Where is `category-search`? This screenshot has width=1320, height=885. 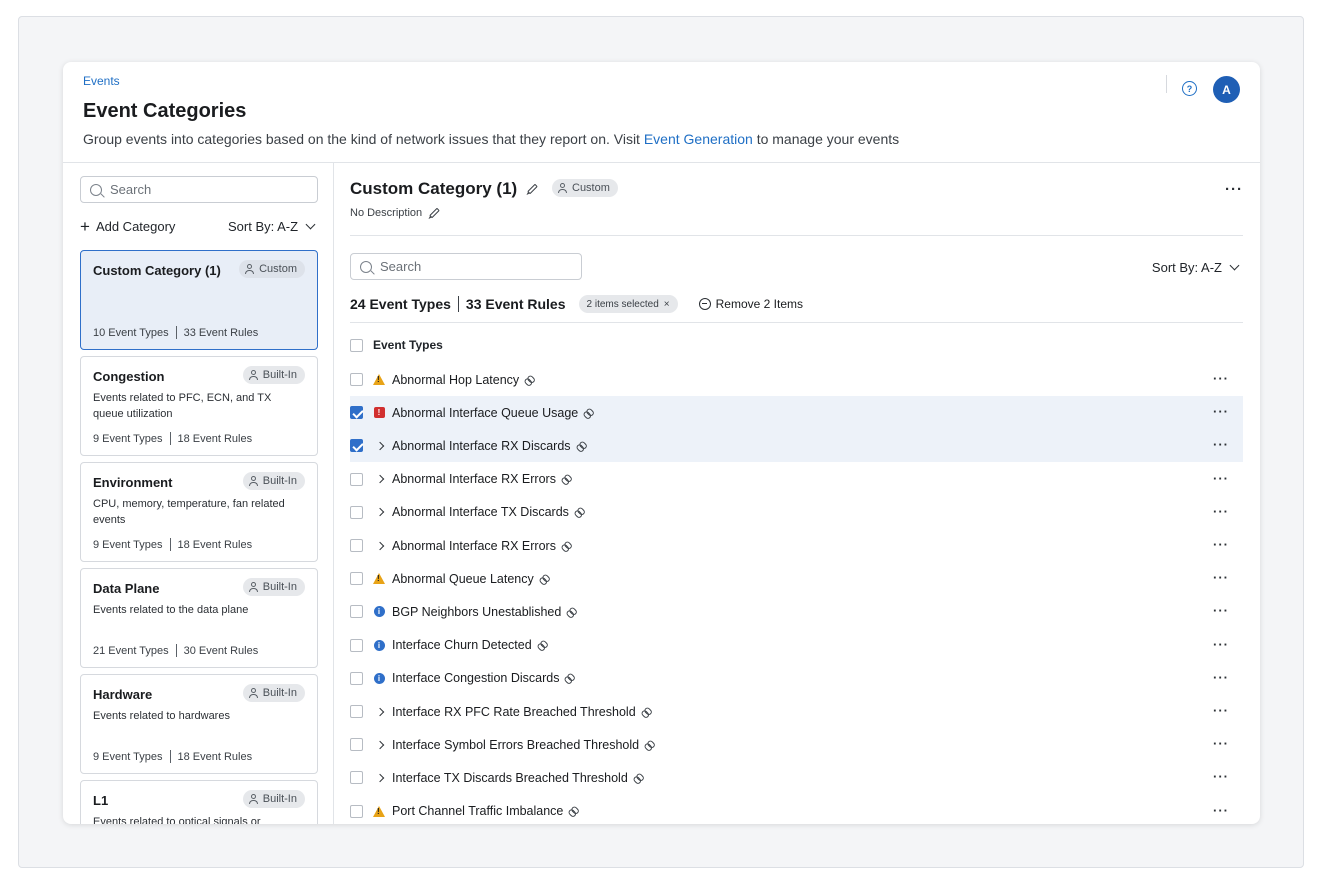
category-search is located at coordinates (199, 189).